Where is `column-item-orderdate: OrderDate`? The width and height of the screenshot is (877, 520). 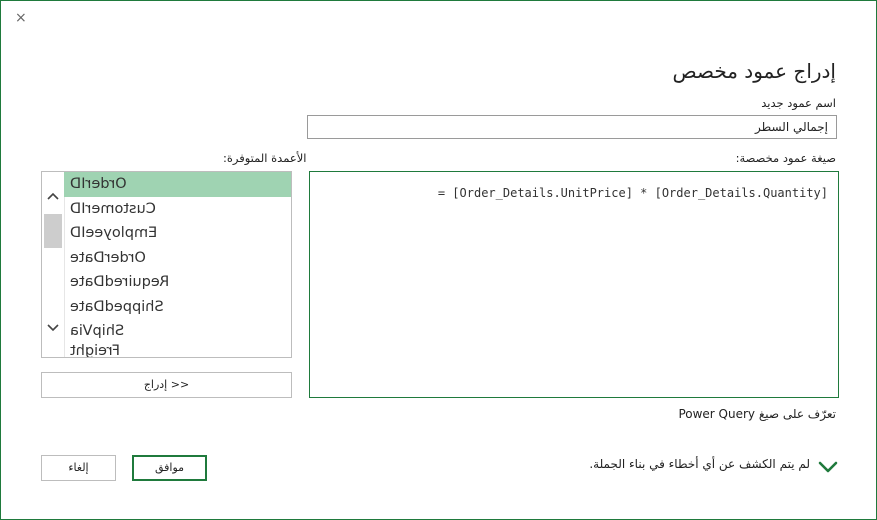 column-item-orderdate: OrderDate is located at coordinates (177, 258).